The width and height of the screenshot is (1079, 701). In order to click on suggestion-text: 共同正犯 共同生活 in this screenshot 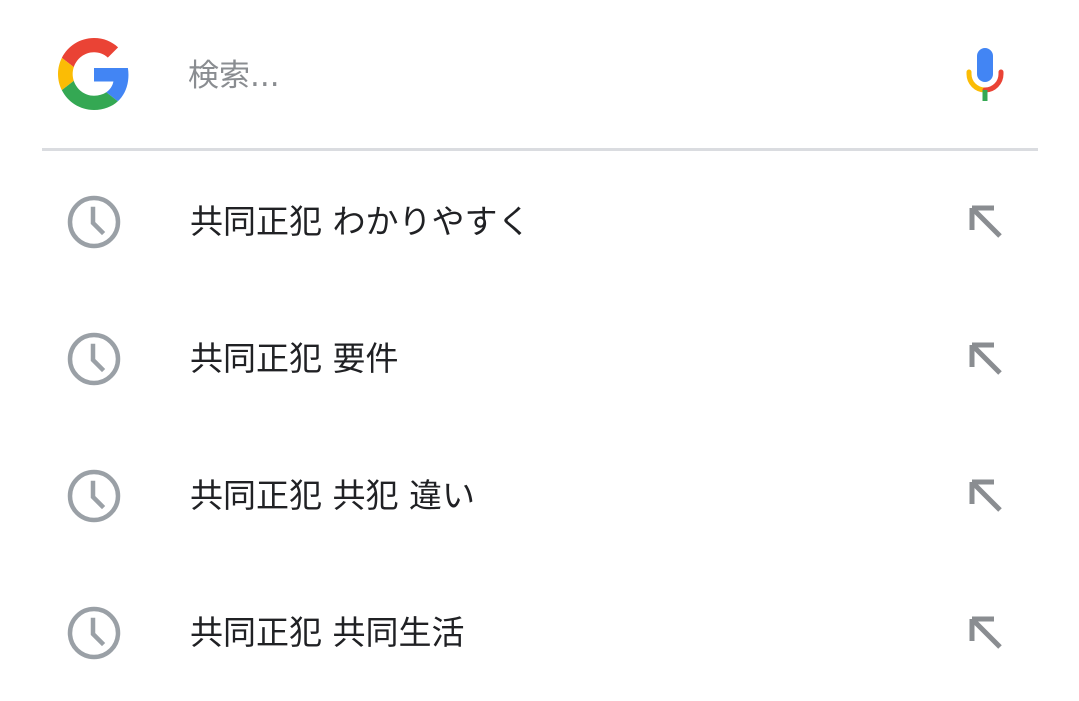, I will do `click(327, 632)`.